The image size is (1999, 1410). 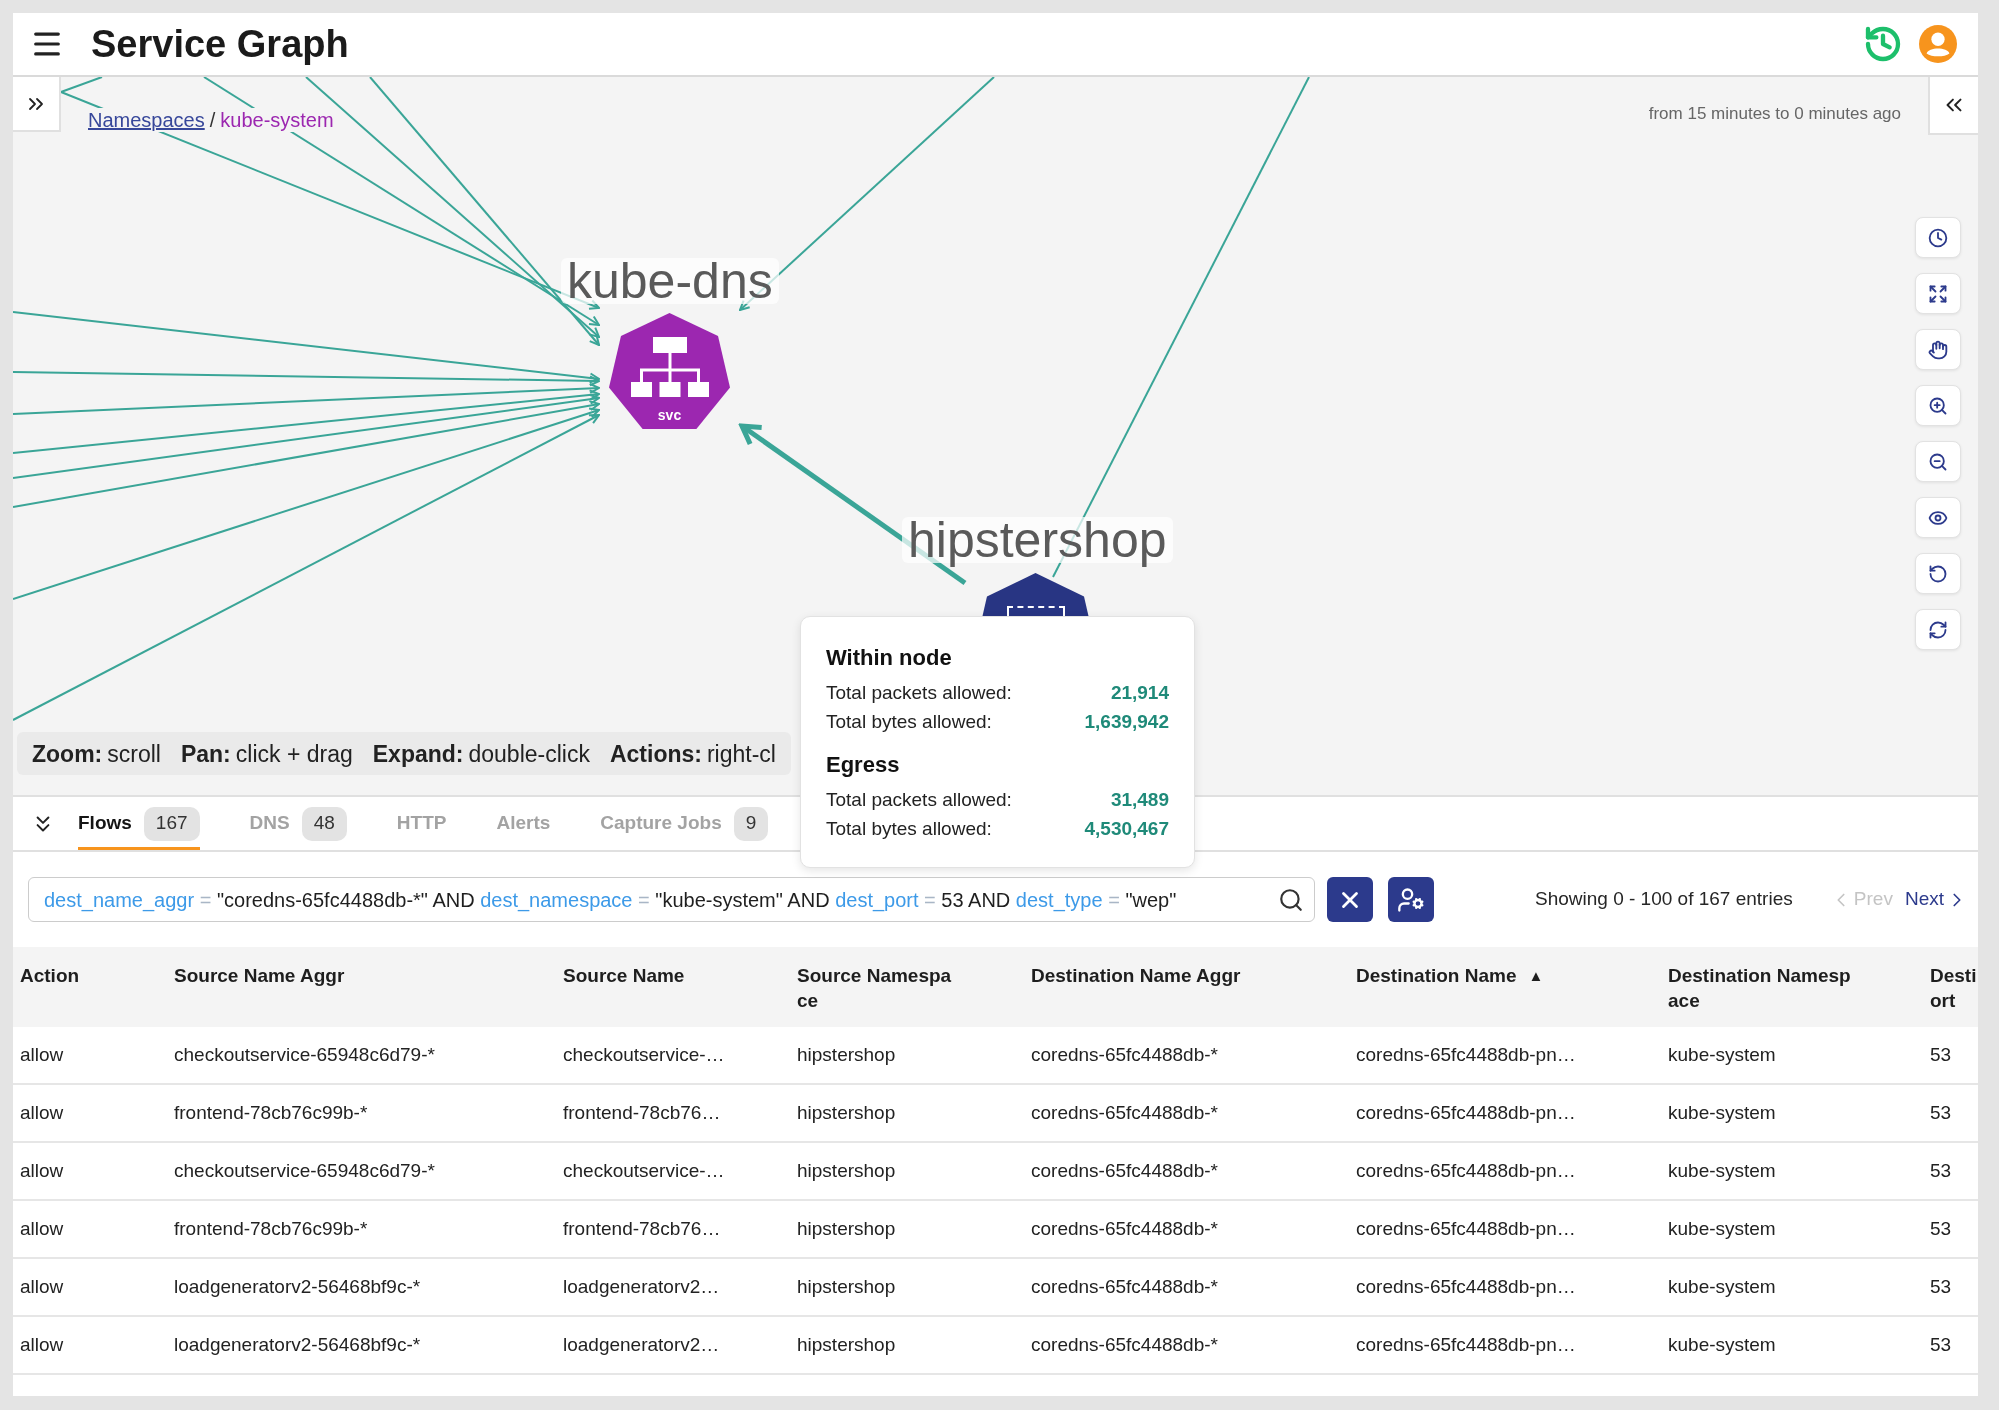 What do you see at coordinates (1536, 975) in the screenshot?
I see `sort-arrow: ▲` at bounding box center [1536, 975].